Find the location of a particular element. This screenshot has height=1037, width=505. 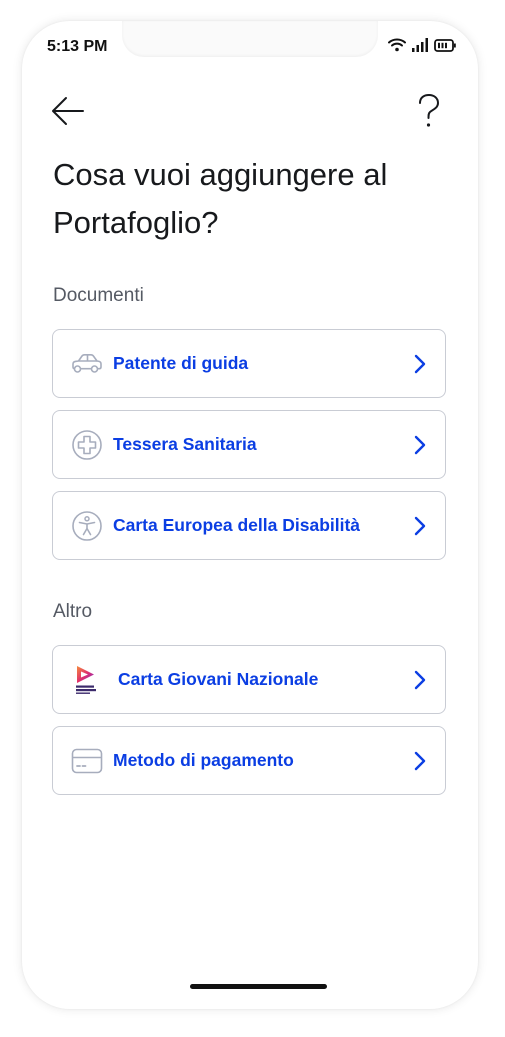

list-item-metodo-pagamento: Metodo di pagamento is located at coordinates (249, 760).